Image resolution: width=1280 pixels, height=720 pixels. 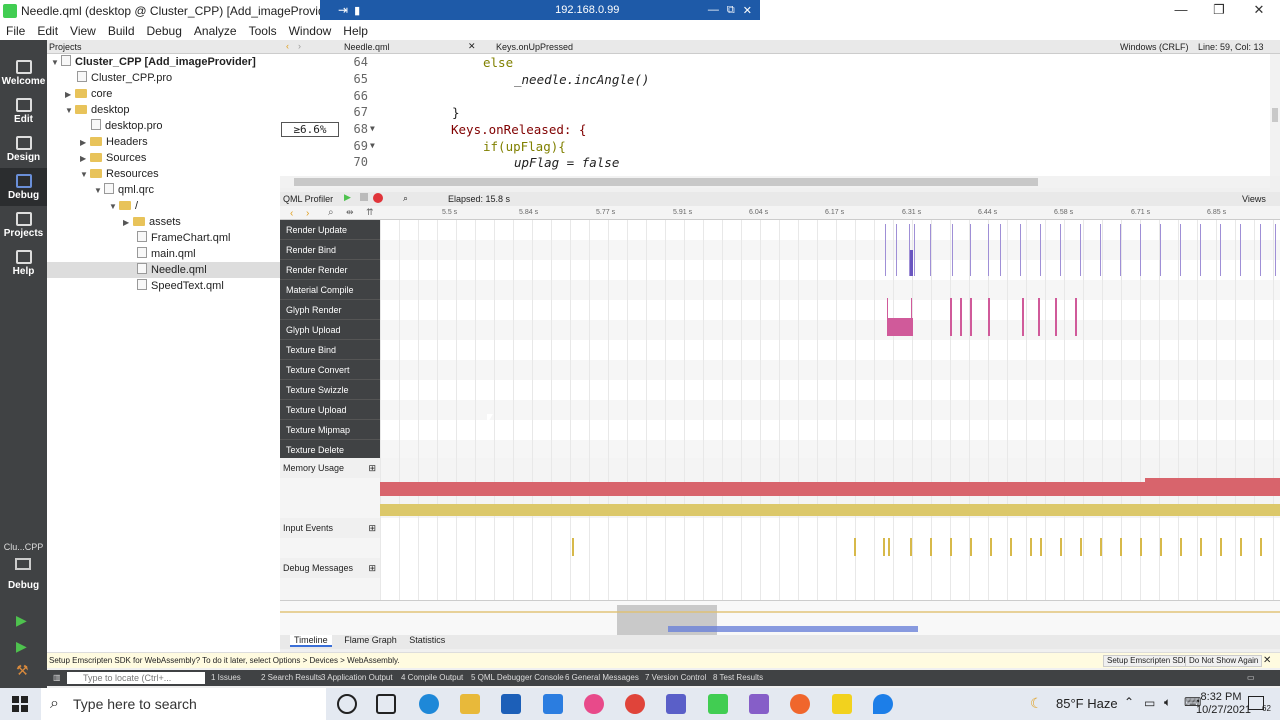 I want to click on row-texture-mipmap: Texture Mipmap, so click(x=330, y=430).